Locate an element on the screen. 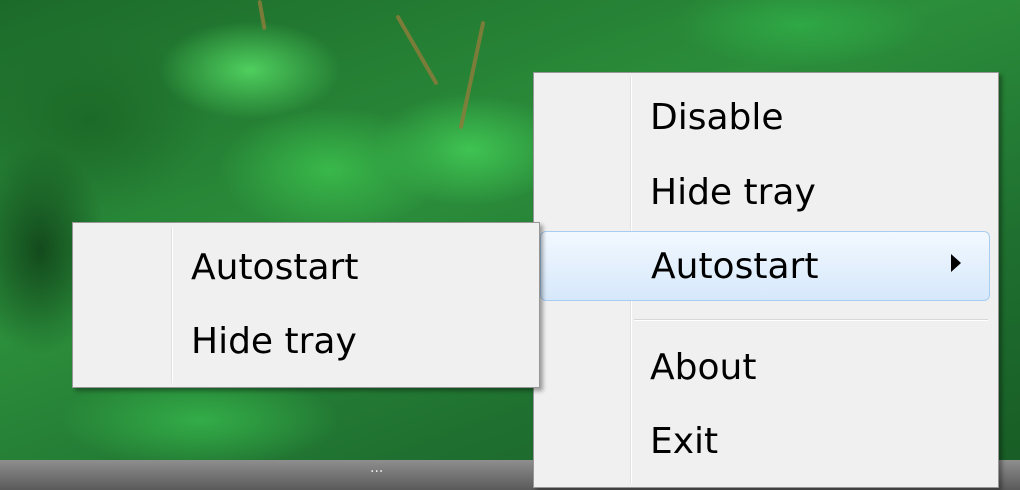  menu-item-hide-tray: Hide tray is located at coordinates (764, 192).